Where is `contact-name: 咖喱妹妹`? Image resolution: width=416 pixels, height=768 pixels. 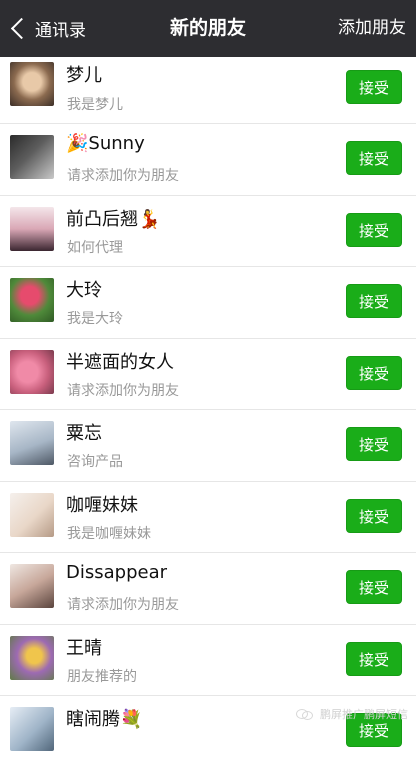 contact-name: 咖喱妹妹 is located at coordinates (102, 505).